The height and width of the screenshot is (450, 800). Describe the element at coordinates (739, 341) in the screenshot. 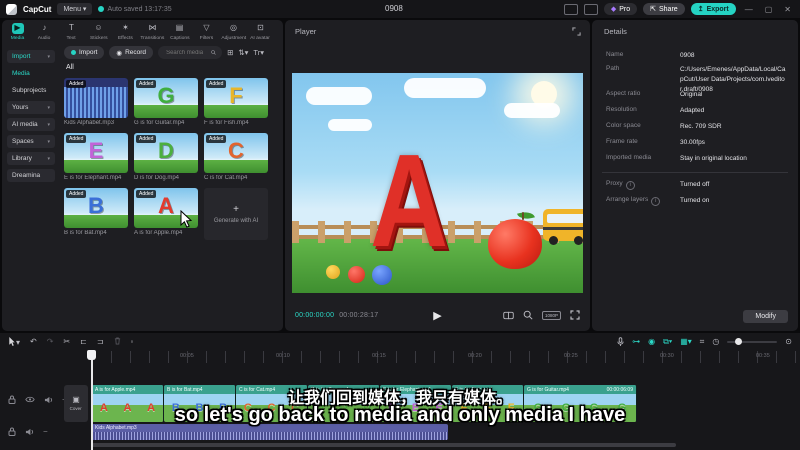

I see `zoom-slider-knob` at that location.